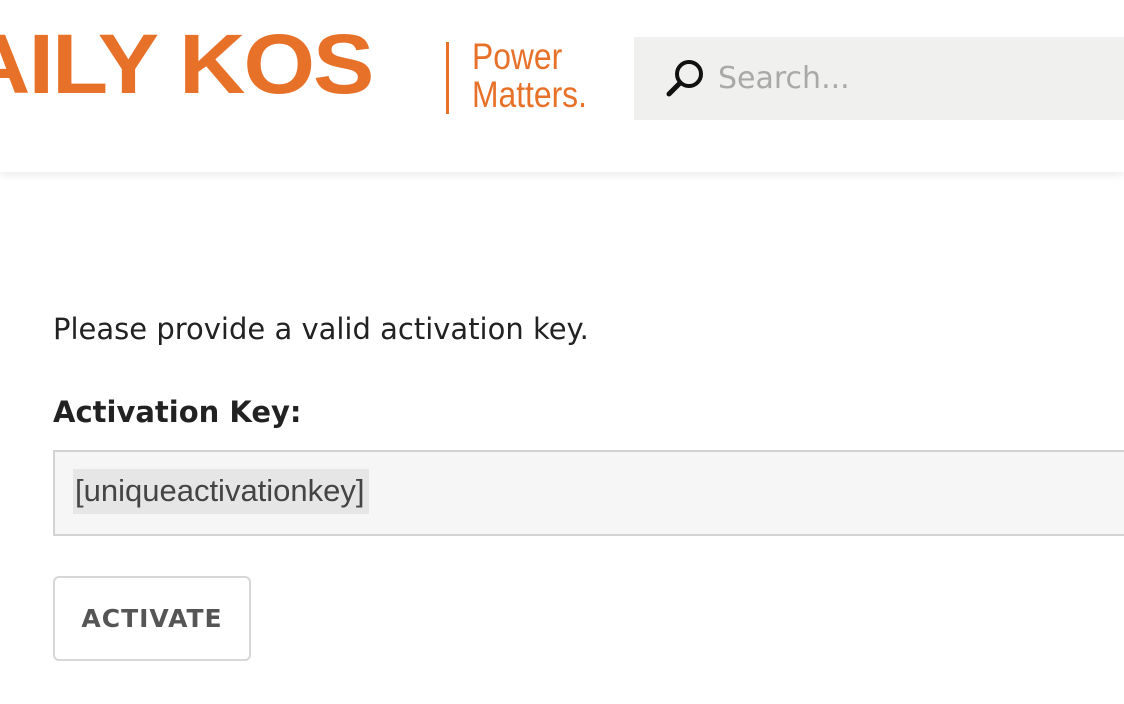 Image resolution: width=1124 pixels, height=704 pixels. I want to click on activation-message: Please provide a valid activation key., so click(321, 329).